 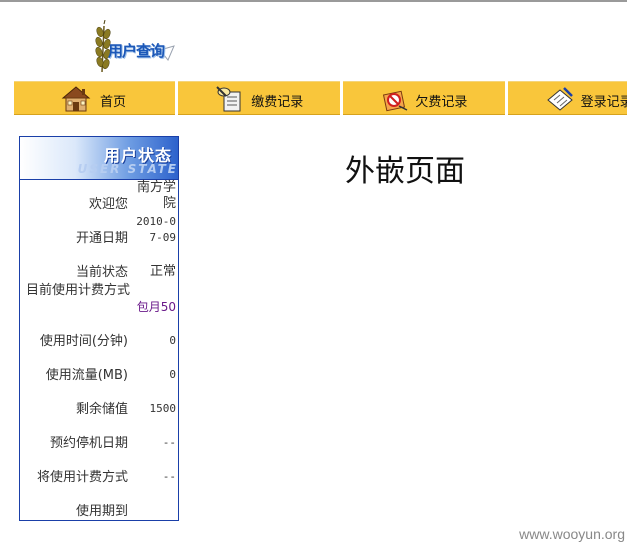 What do you see at coordinates (76, 99) in the screenshot?
I see `house-icon` at bounding box center [76, 99].